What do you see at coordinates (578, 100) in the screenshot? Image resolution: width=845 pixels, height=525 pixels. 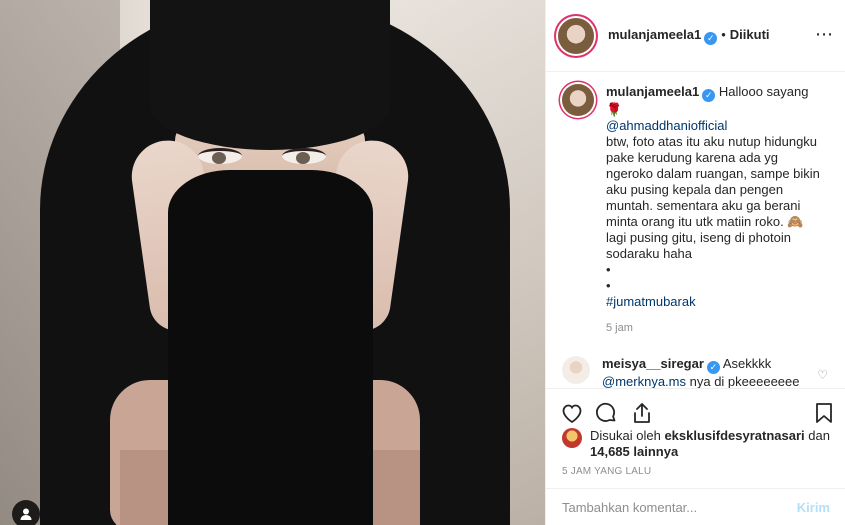 I see `caption-avatar` at bounding box center [578, 100].